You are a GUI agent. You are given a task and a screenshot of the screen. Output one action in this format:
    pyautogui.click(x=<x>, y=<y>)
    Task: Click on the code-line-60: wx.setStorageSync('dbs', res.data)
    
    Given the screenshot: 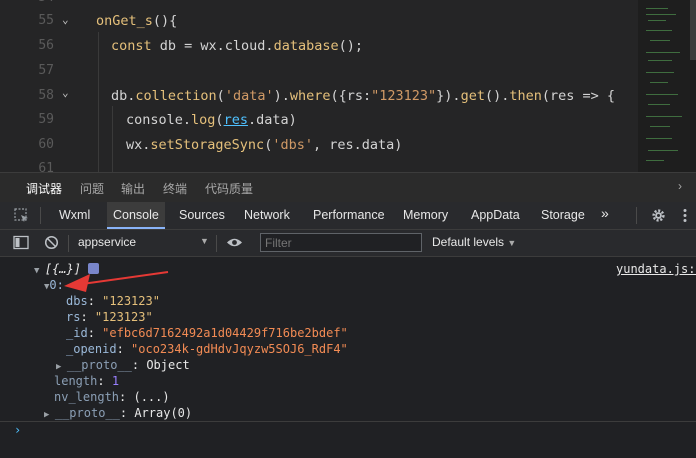 What is the action you would take?
    pyautogui.click(x=264, y=145)
    